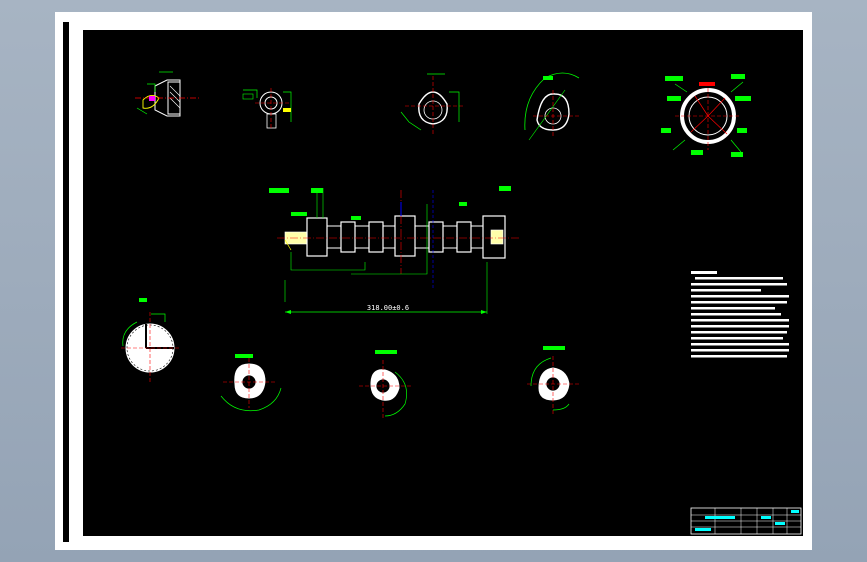  What do you see at coordinates (388, 308) in the screenshot?
I see `main-length-dimension: 318.00±0.6` at bounding box center [388, 308].